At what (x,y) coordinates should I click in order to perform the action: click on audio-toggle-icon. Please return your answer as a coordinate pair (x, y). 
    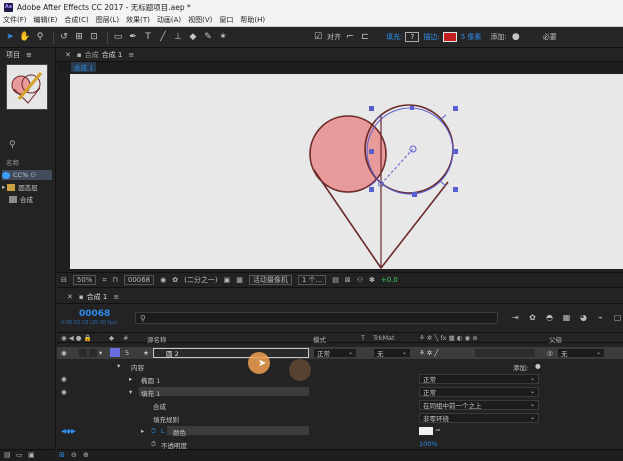
    Looking at the image, I should click on (83, 353).